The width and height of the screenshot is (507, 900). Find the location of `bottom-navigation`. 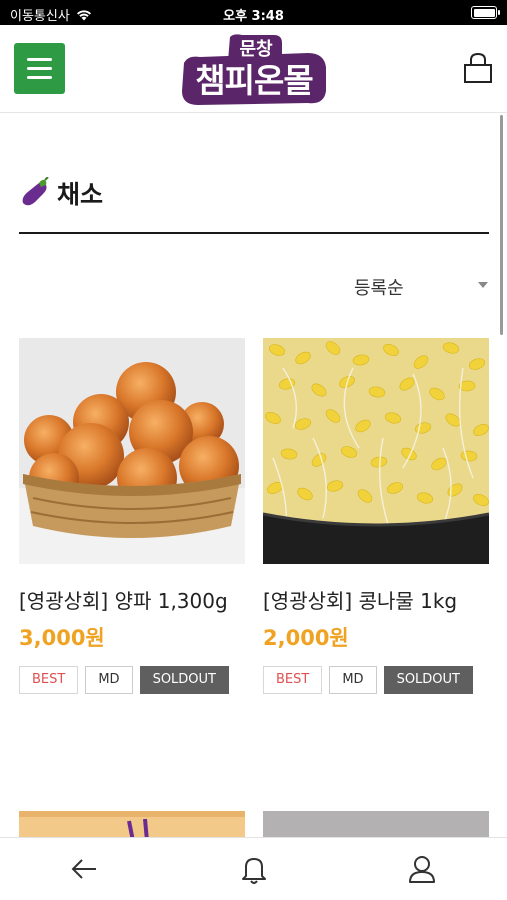

bottom-navigation is located at coordinates (253, 868).